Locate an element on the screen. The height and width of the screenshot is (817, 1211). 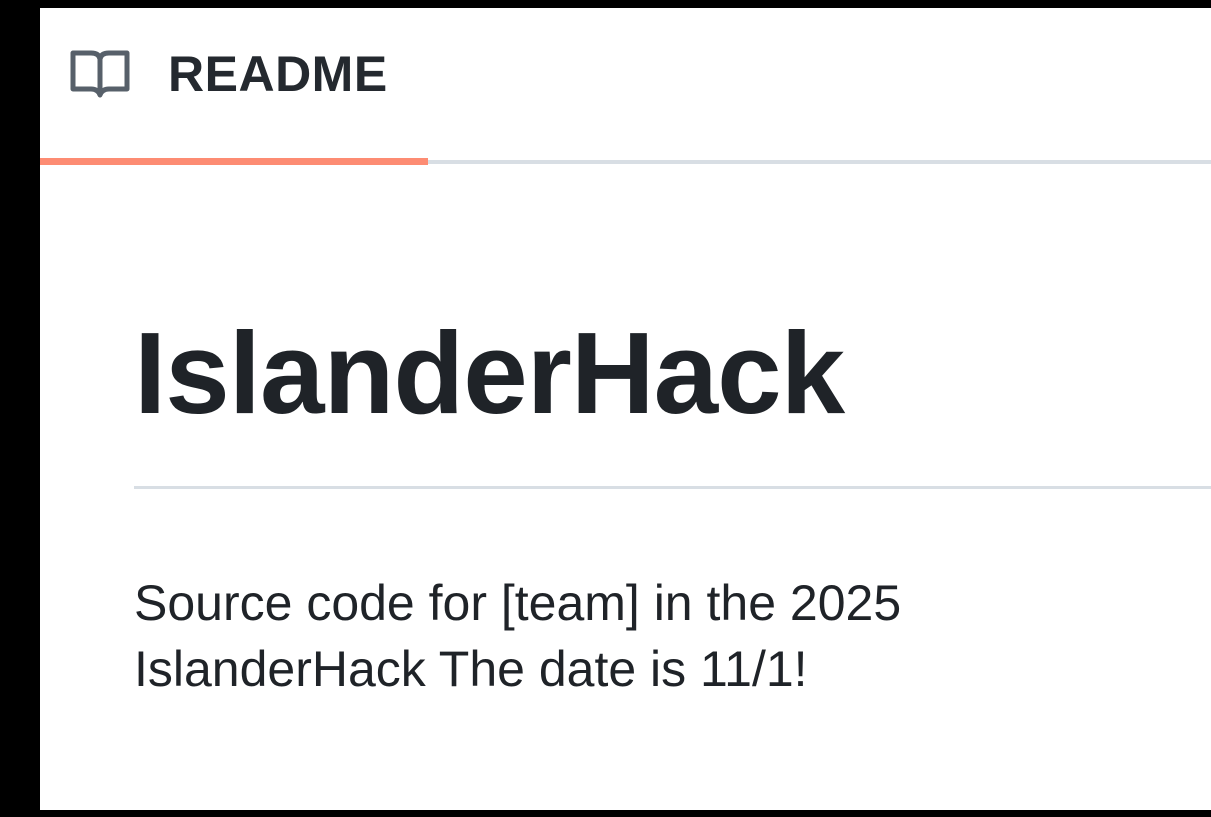
title-divider is located at coordinates (672, 487).